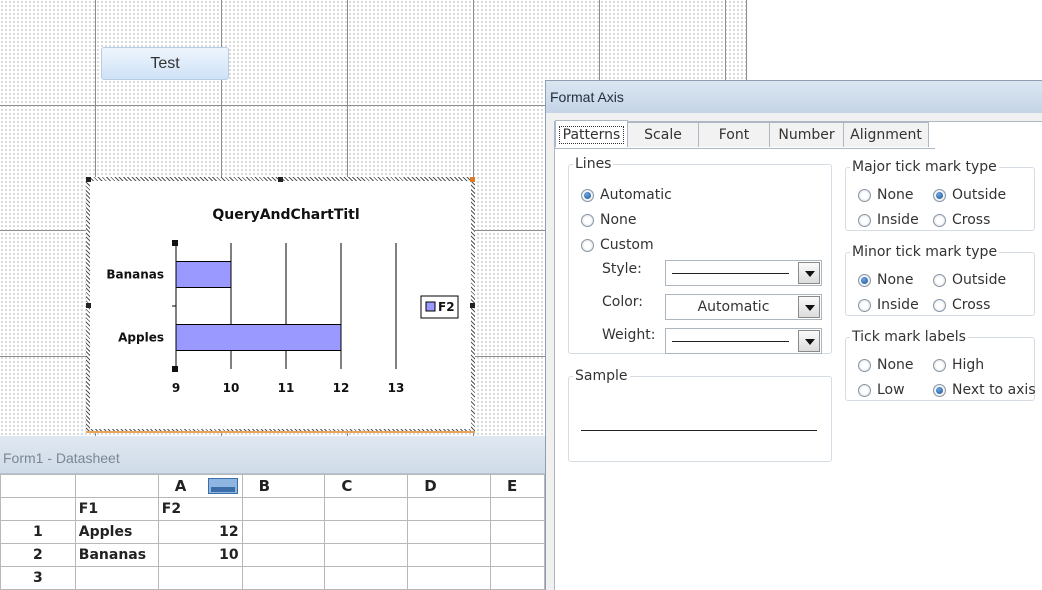  What do you see at coordinates (38, 532) in the screenshot?
I see `row-header: 1` at bounding box center [38, 532].